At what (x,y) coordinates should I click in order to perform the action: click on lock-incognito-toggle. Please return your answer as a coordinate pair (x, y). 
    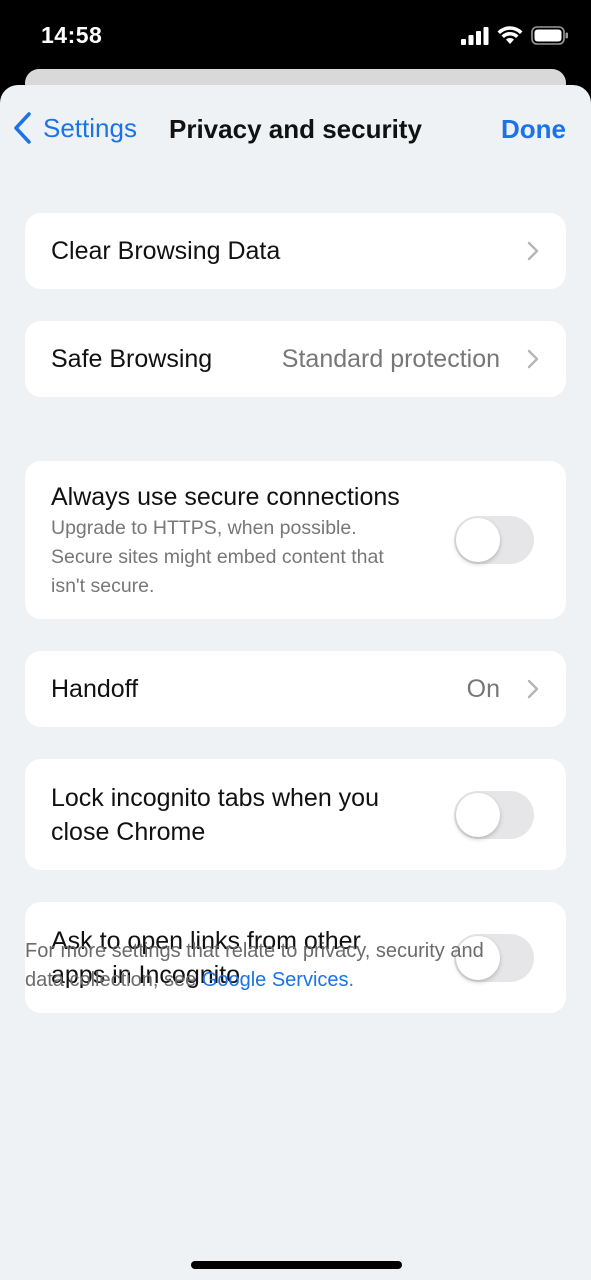
    Looking at the image, I should click on (494, 814).